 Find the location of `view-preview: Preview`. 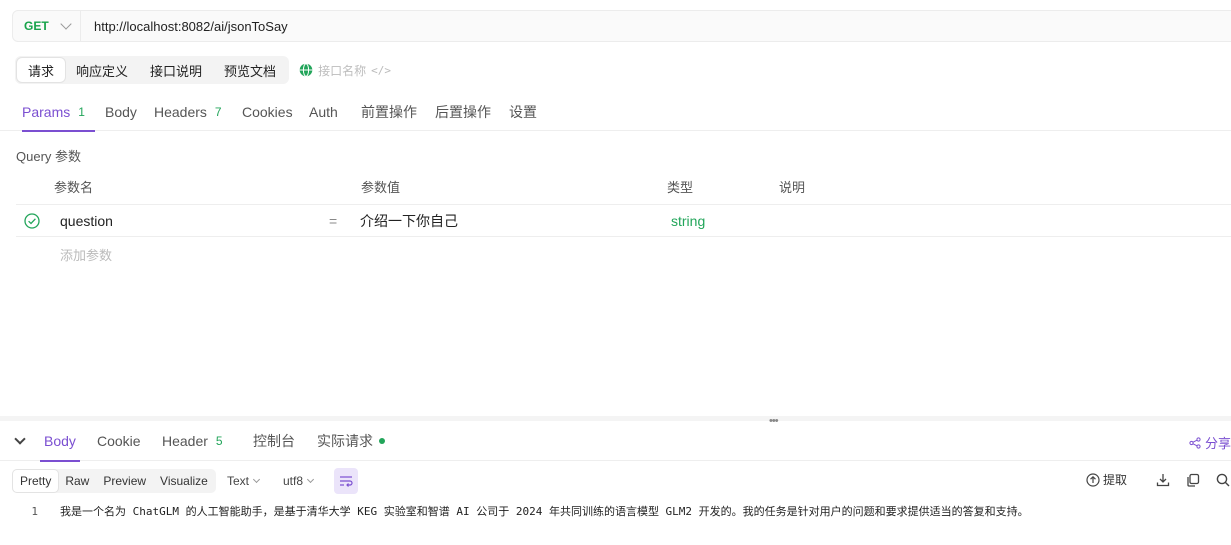

view-preview: Preview is located at coordinates (124, 481).